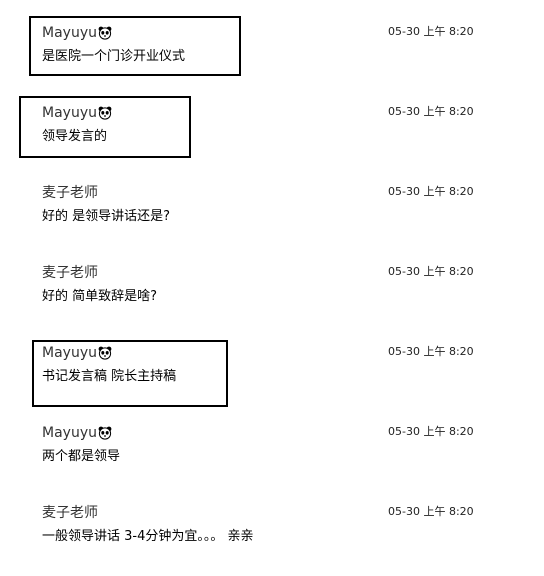  Describe the element at coordinates (272, 135) in the screenshot. I see `chat-message: Mayuyu 05-30 上午 8:20 领导发言的` at that location.